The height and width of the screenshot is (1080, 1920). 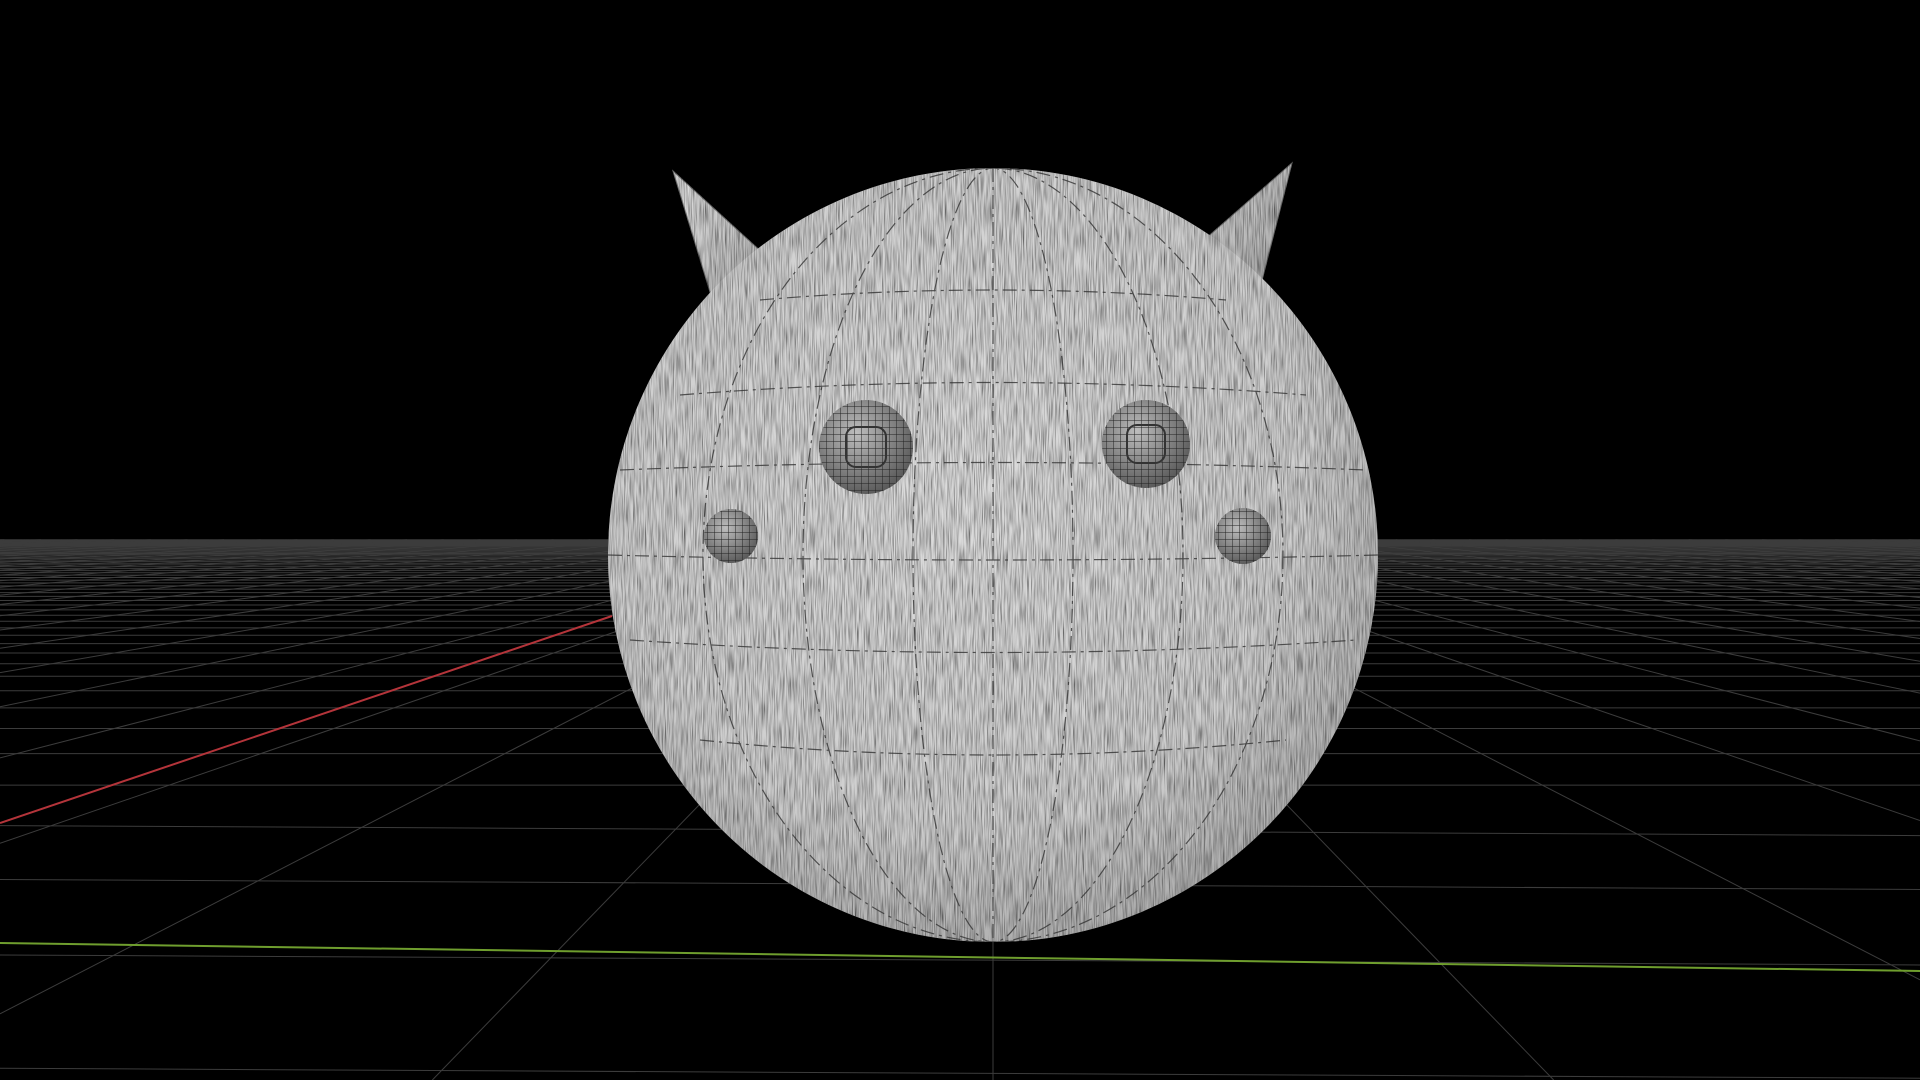 What do you see at coordinates (1243, 536) in the screenshot?
I see `right-small-eye` at bounding box center [1243, 536].